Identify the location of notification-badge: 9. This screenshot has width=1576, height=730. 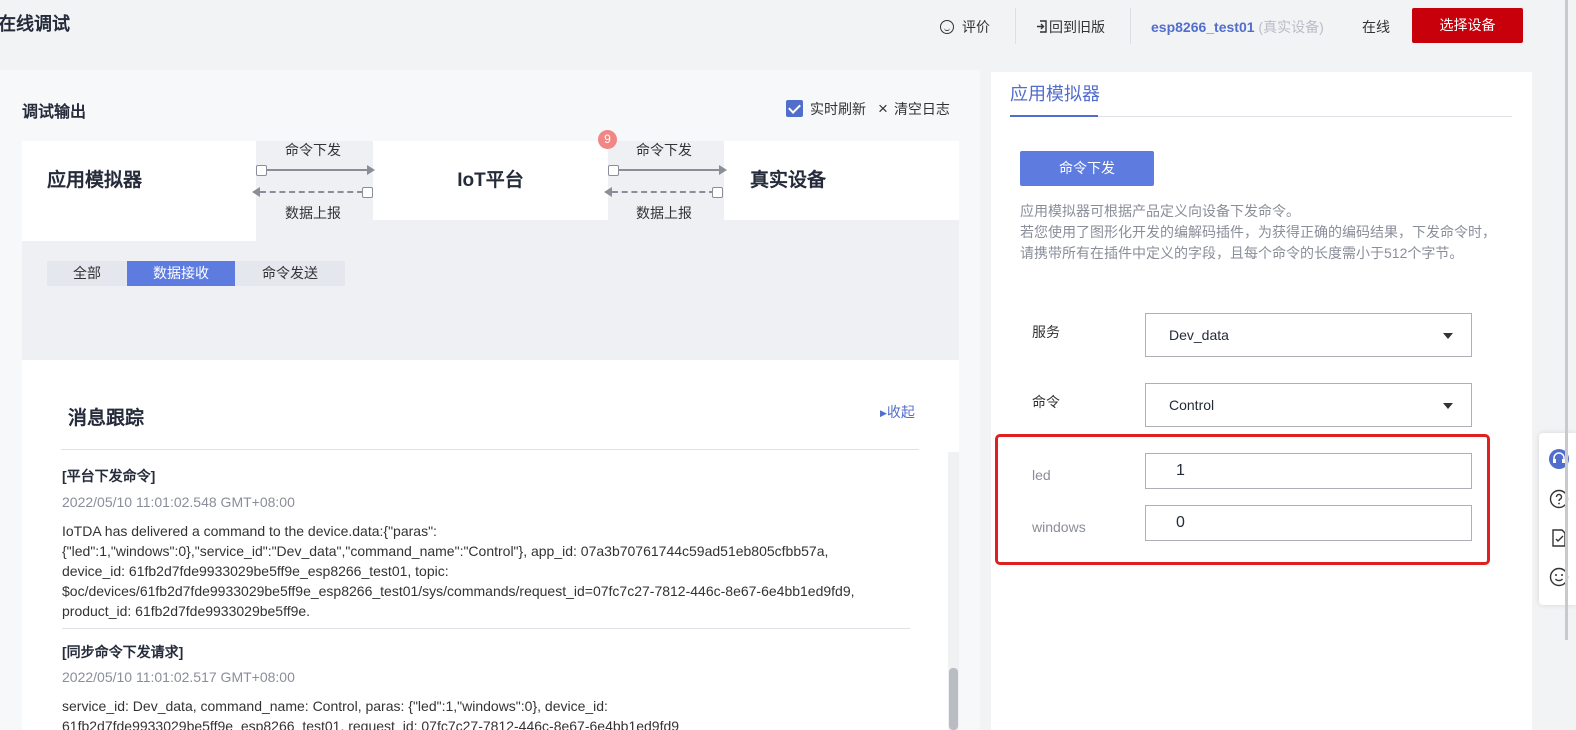
(607, 139).